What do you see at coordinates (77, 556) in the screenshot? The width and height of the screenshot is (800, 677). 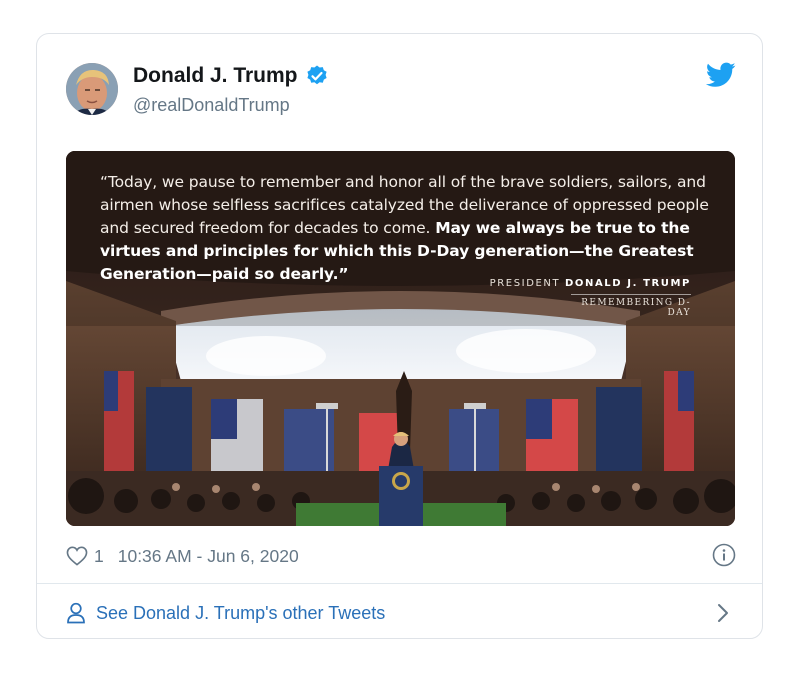 I see `heart-icon` at bounding box center [77, 556].